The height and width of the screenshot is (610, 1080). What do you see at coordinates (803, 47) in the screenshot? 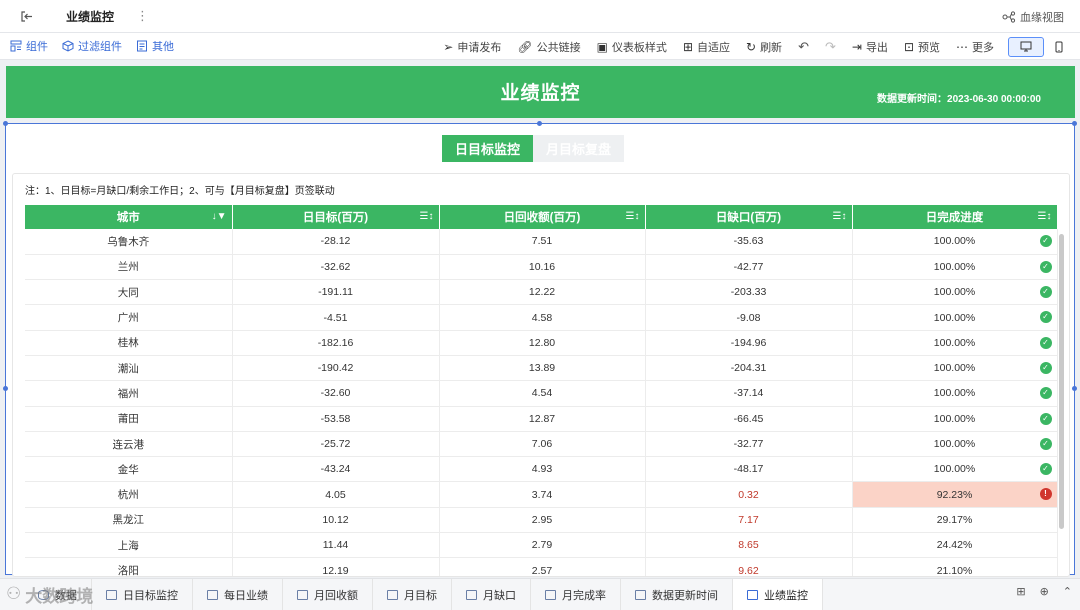
I see `undo-icon: ↶` at bounding box center [803, 47].